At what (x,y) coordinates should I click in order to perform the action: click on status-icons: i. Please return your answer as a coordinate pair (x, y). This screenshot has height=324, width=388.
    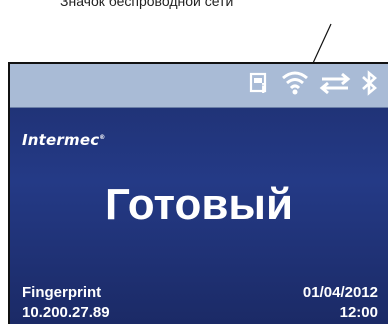
    Looking at the image, I should click on (313, 83).